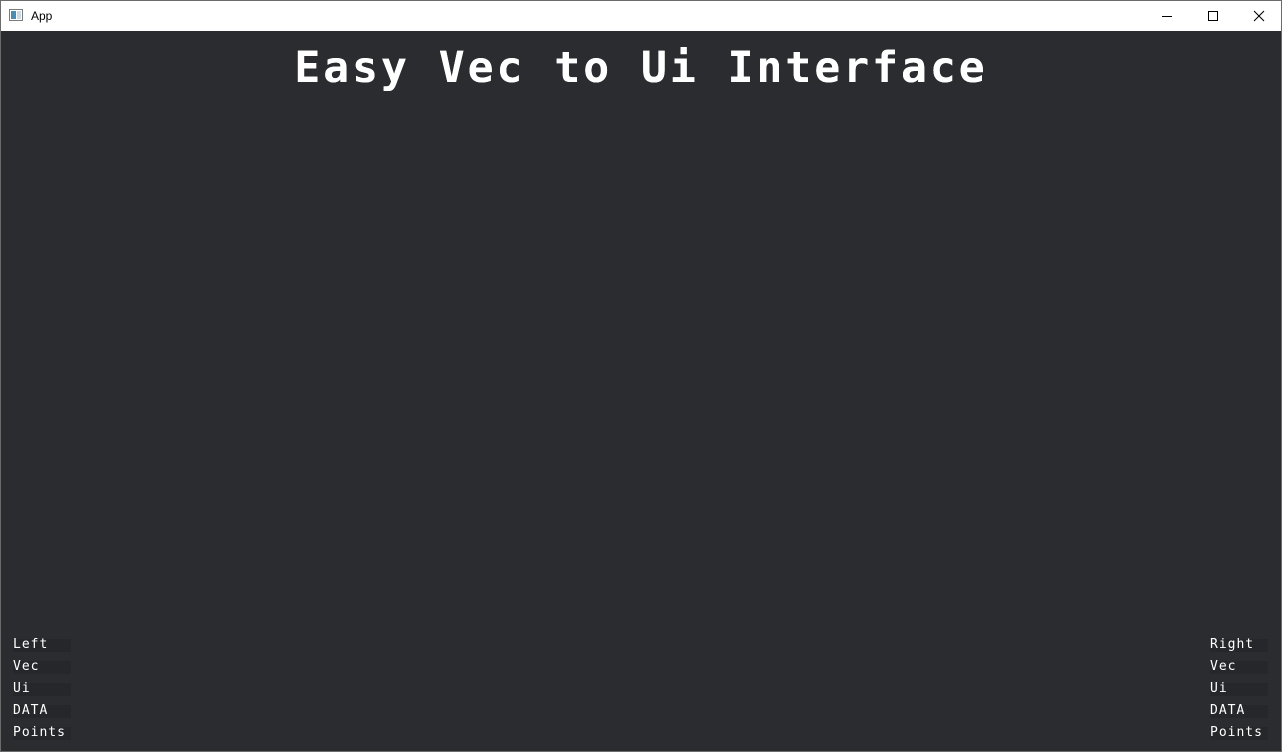  Describe the element at coordinates (31, 710) in the screenshot. I see `left-item-label: DATA` at that location.